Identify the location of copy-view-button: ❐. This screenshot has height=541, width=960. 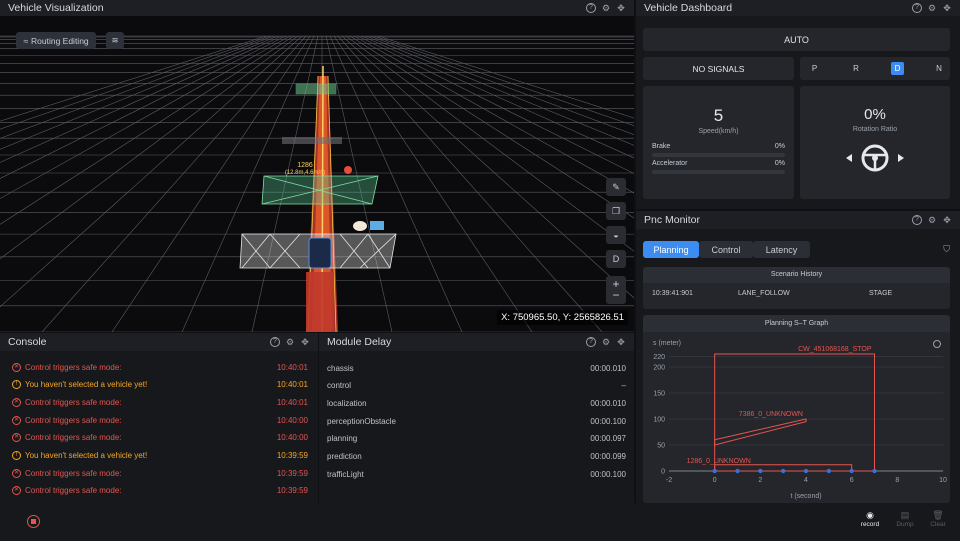
(616, 211).